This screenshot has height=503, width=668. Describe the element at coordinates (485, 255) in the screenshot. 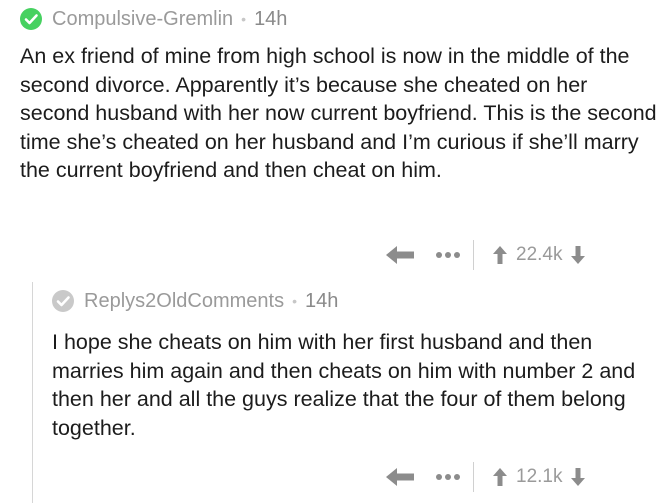

I see `comment-actions: 22.4k` at that location.